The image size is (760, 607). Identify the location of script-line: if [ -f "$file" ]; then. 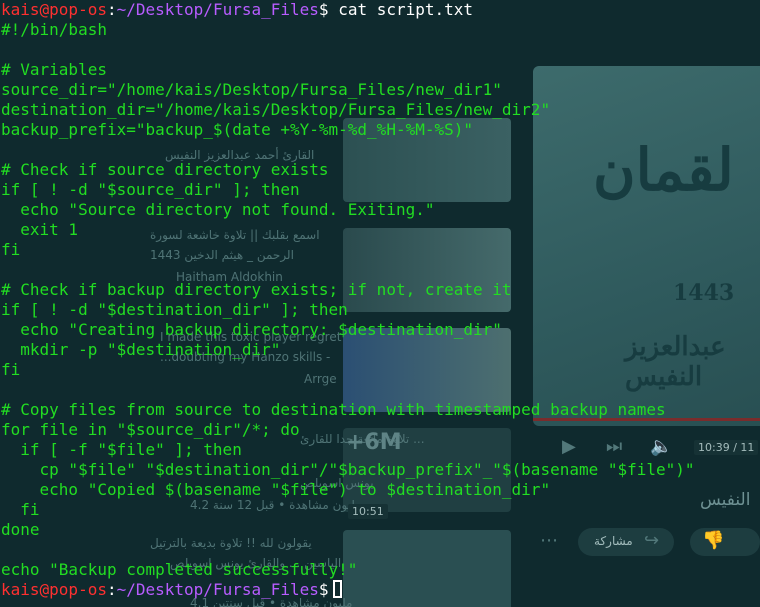
(121, 449).